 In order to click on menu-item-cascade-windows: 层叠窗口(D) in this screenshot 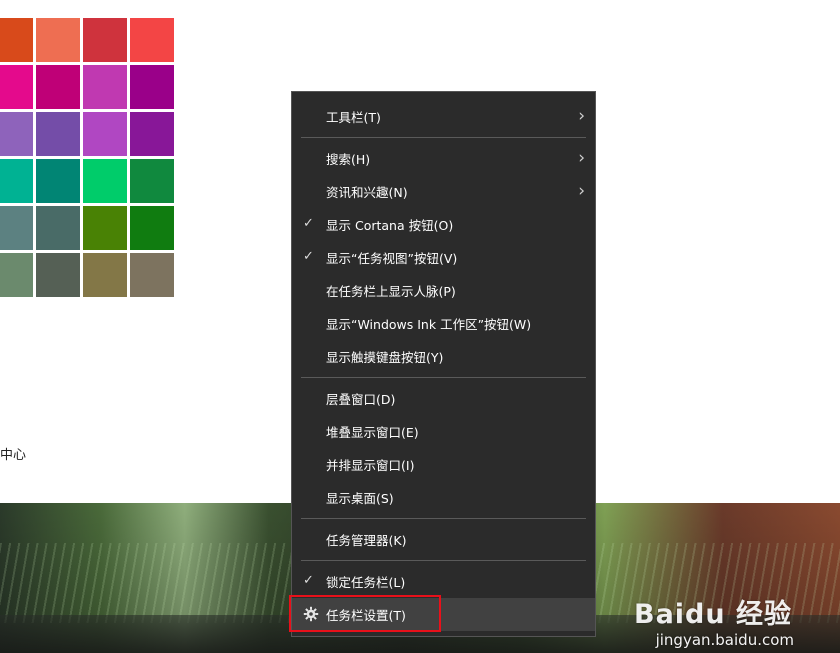, I will do `click(443, 398)`.